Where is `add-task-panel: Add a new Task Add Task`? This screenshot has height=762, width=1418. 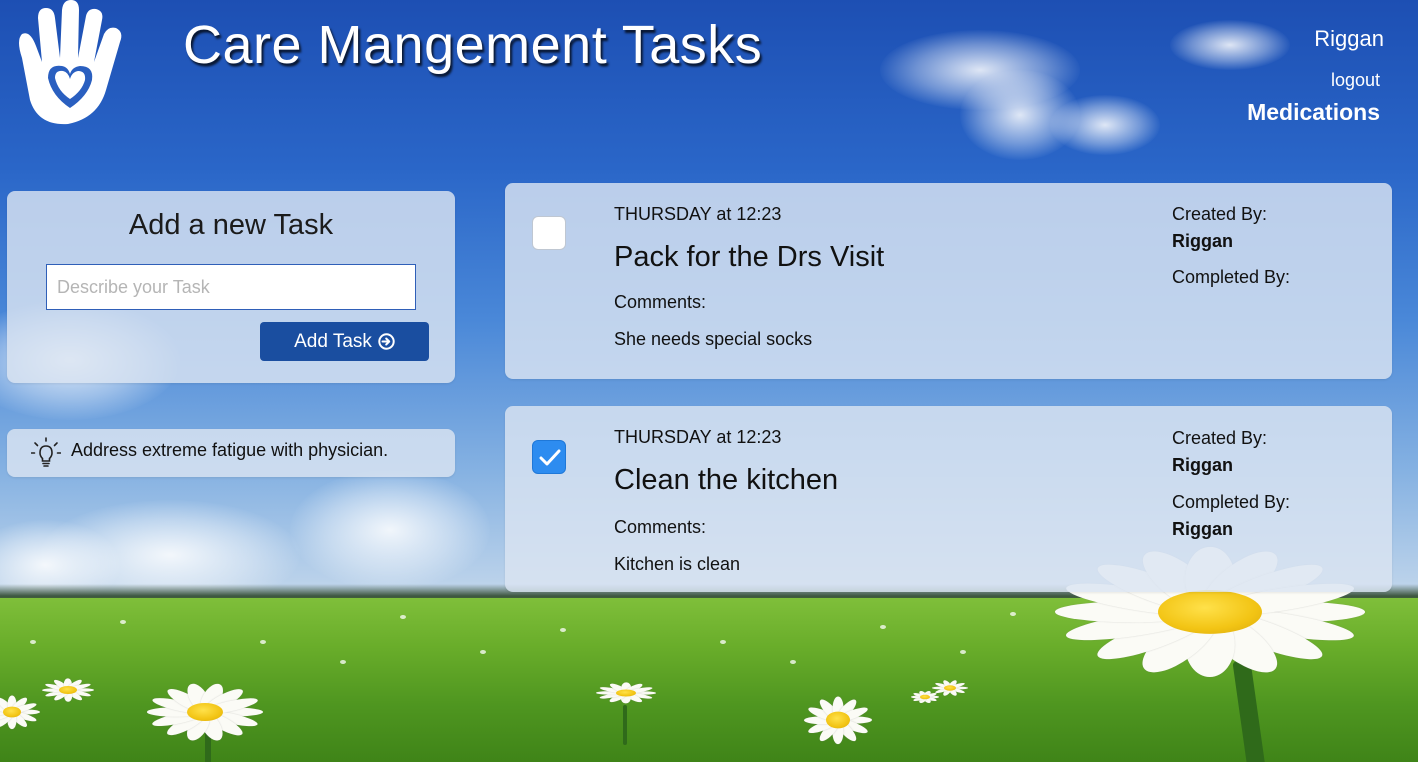 add-task-panel: Add a new Task Add Task is located at coordinates (231, 287).